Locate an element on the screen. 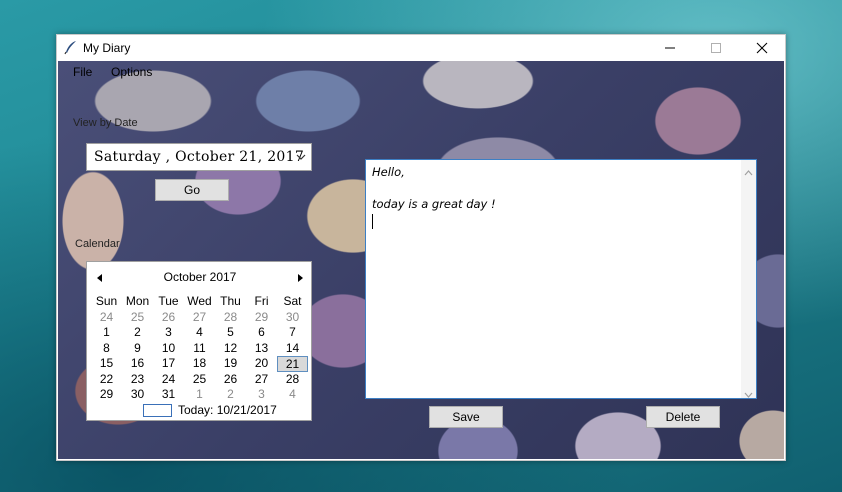 This screenshot has width=842, height=492. calendar-day: 18 is located at coordinates (199, 364).